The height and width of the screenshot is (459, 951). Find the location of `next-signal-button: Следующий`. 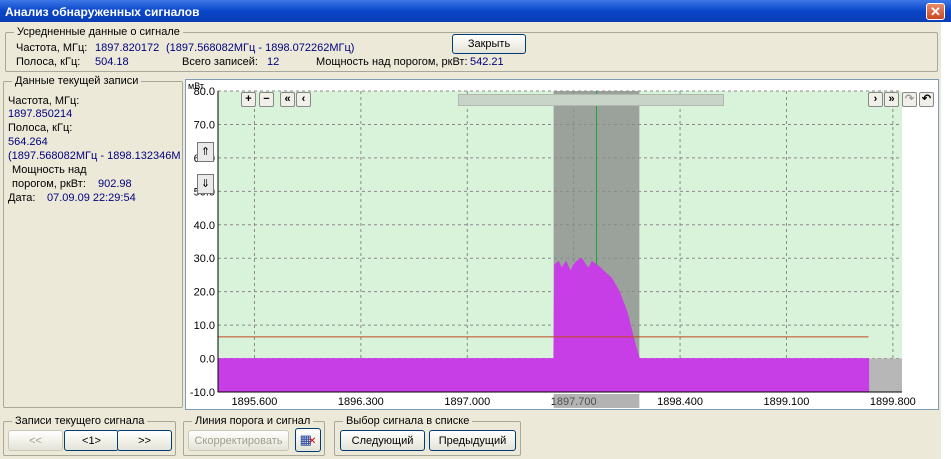

next-signal-button: Следующий is located at coordinates (382, 440).